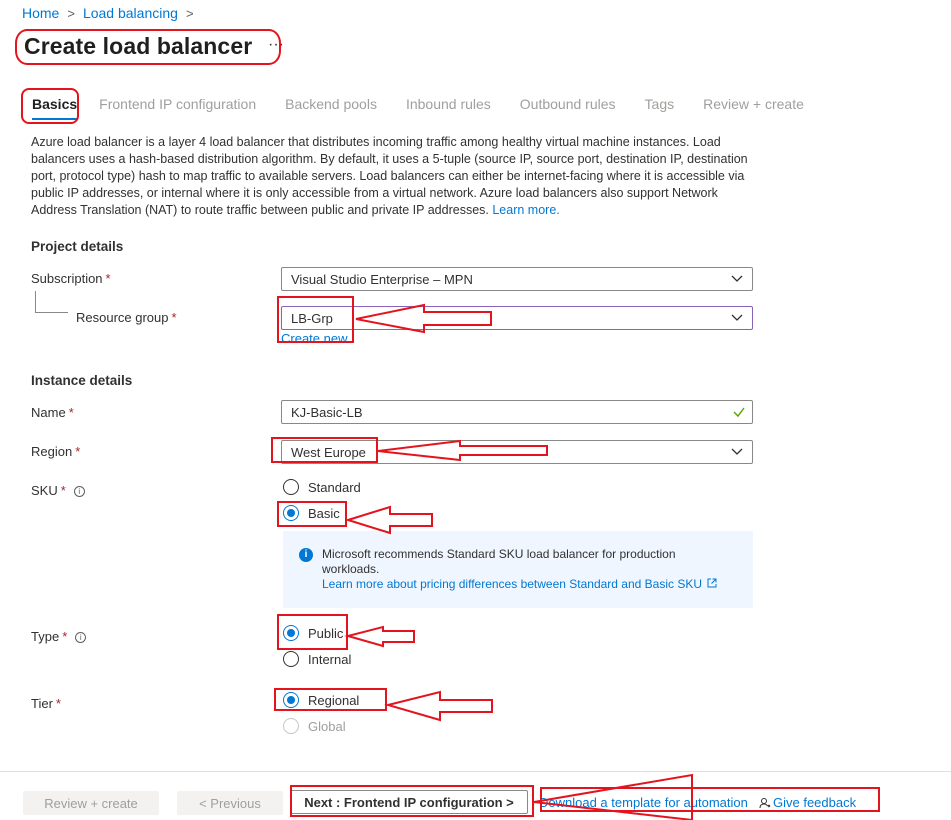 The image size is (951, 820). What do you see at coordinates (130, 13) in the screenshot?
I see `breadcrumb-load-balancing-link: Load balancing` at bounding box center [130, 13].